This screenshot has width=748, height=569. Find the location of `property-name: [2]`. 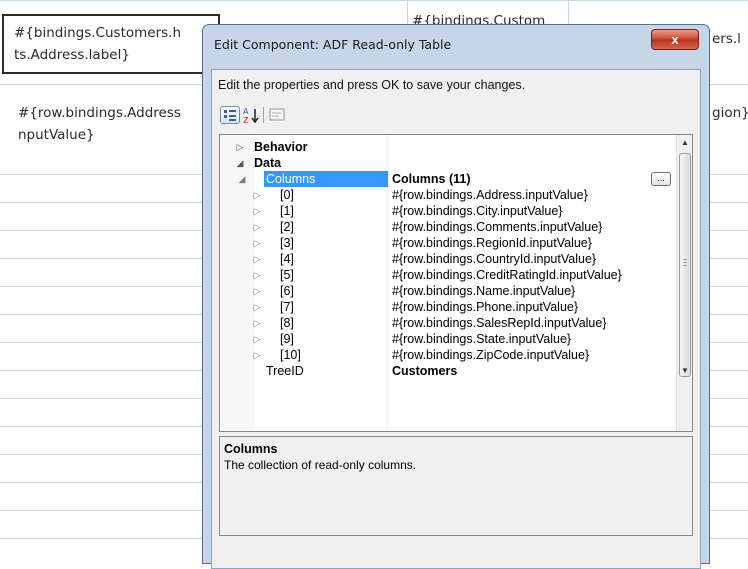

property-name: [2] is located at coordinates (287, 227).